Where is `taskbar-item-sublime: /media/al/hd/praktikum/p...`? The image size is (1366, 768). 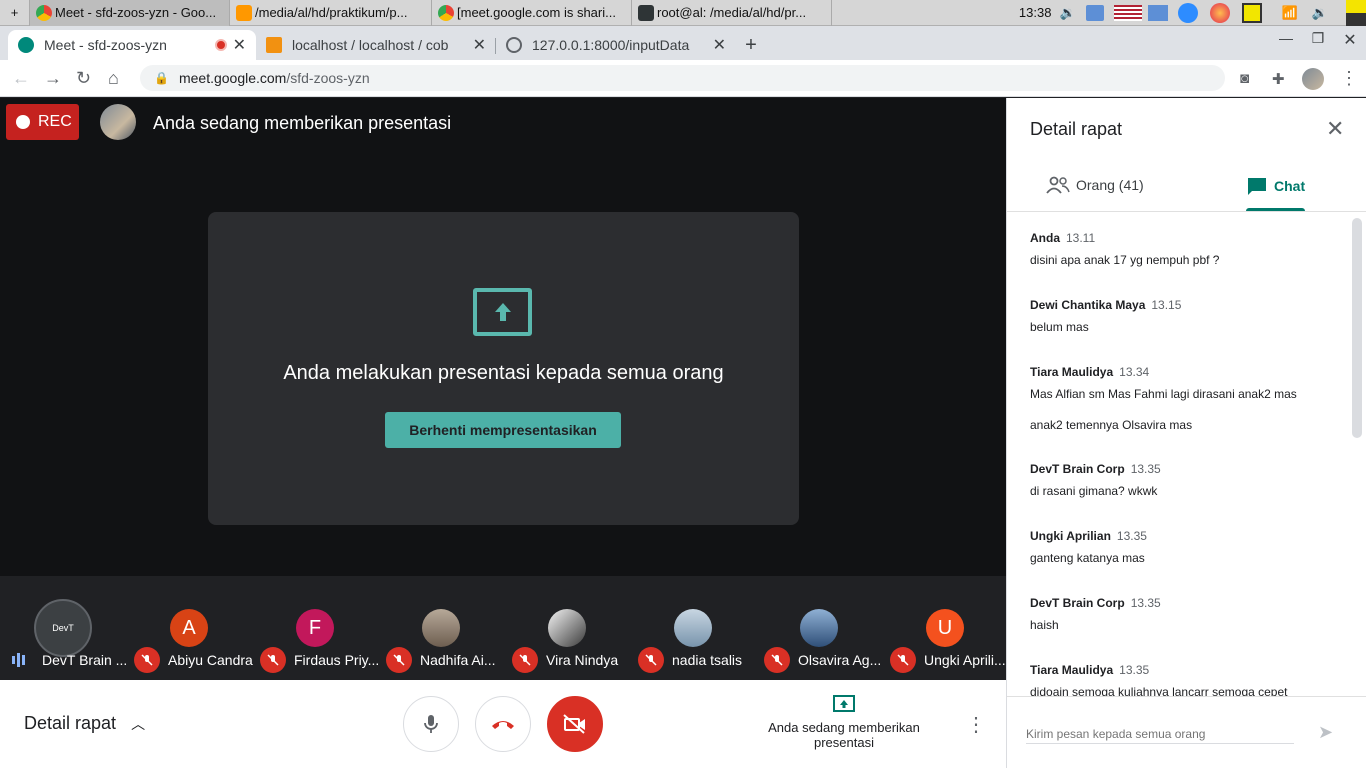
taskbar-item-sublime: /media/al/hd/praktikum/p... is located at coordinates (331, 13).